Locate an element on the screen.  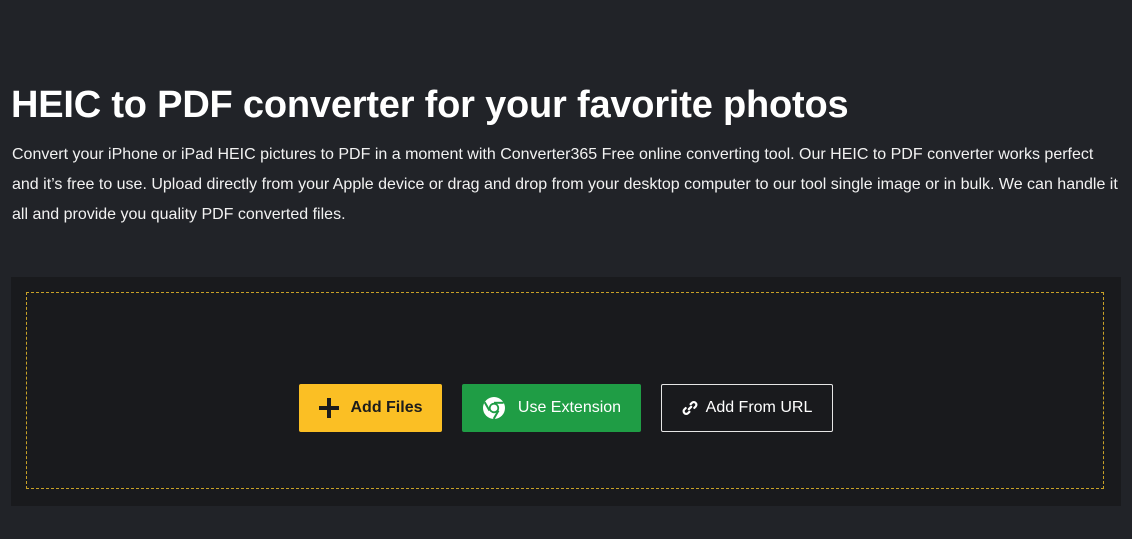
add-from-url-label: Add From URL is located at coordinates (759, 407).